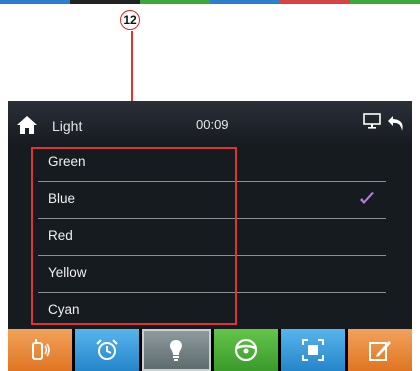 The width and height of the screenshot is (420, 371). I want to click on edit-button, so click(380, 350).